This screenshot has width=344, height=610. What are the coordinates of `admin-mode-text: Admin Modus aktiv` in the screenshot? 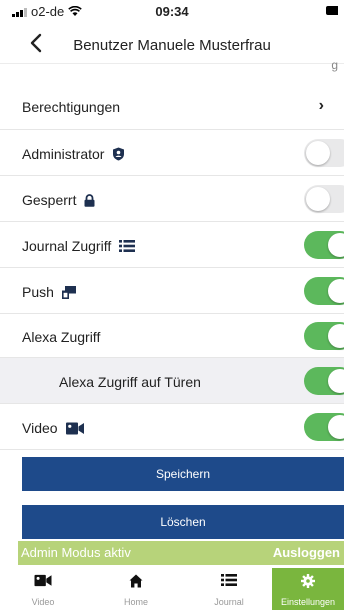 It's located at (76, 552).